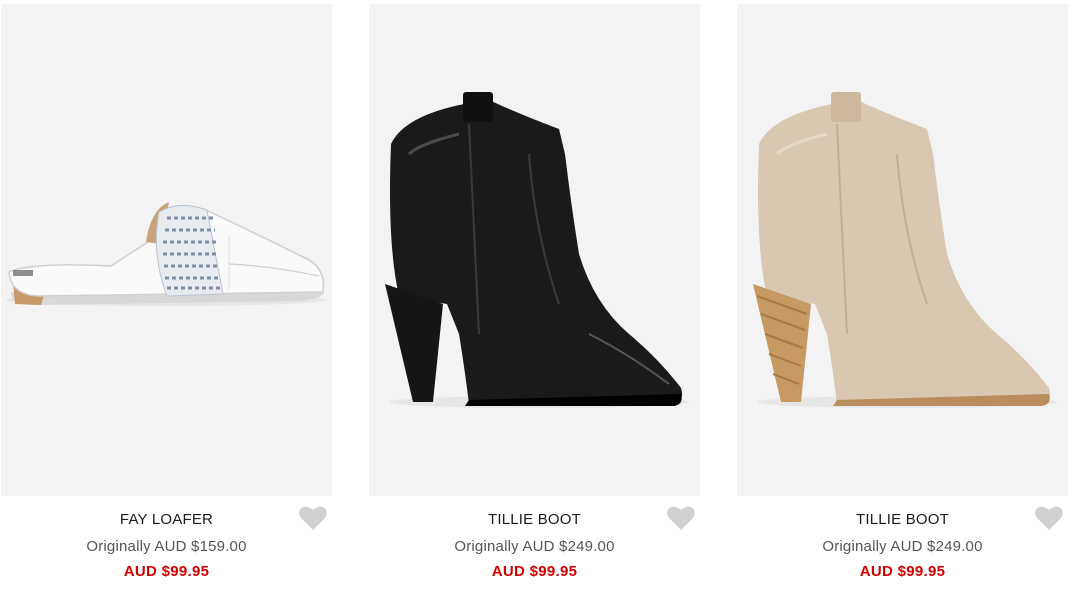 This screenshot has height=611, width=1074. I want to click on original-price: Originally AUD $159.00, so click(166, 546).